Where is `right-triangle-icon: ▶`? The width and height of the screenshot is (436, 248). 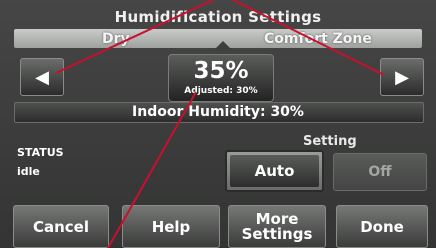
right-triangle-icon: ▶ is located at coordinates (402, 77).